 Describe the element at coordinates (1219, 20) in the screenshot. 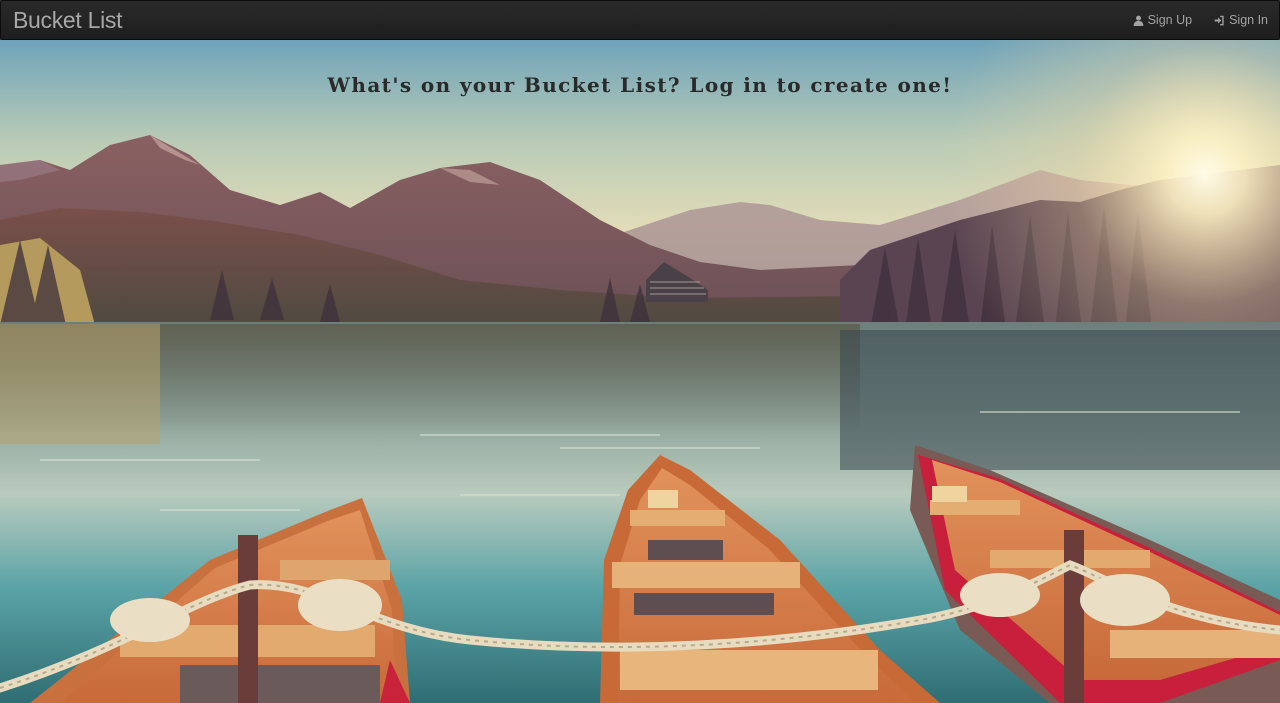

I see `sign-in-icon` at that location.